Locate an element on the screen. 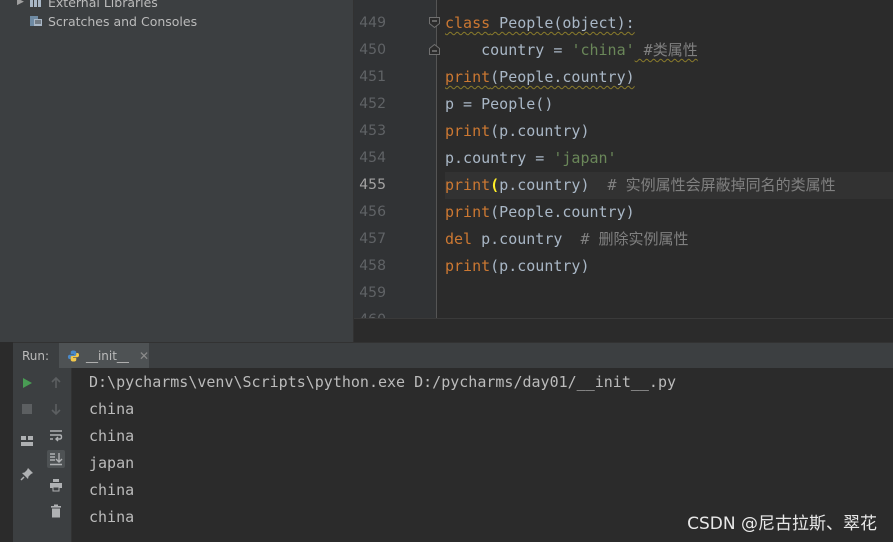 This screenshot has width=893, height=542. console-output-line: japan is located at coordinates (112, 463).